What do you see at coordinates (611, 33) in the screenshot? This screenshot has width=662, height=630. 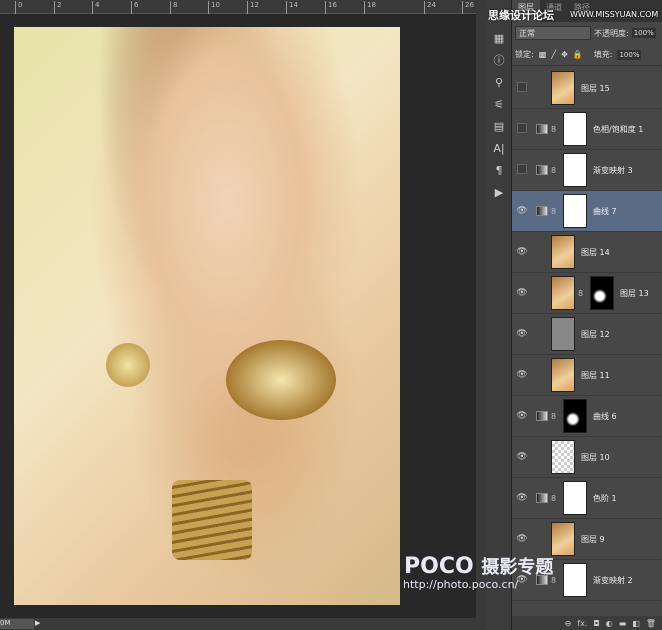 I see `opacity-label: 不透明度:` at bounding box center [611, 33].